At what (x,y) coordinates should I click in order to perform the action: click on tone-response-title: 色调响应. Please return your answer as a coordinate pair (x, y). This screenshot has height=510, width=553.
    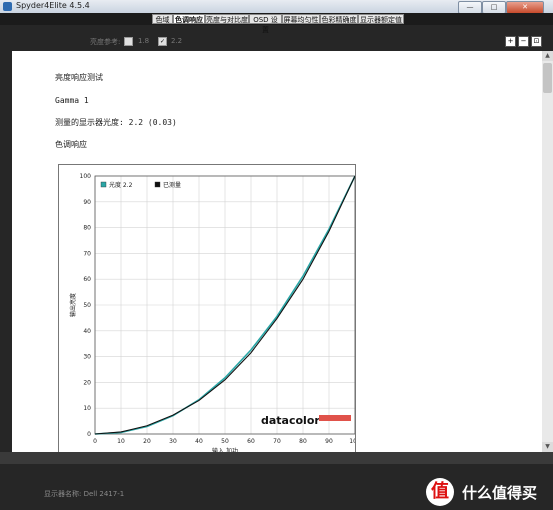
    Looking at the image, I should click on (71, 144).